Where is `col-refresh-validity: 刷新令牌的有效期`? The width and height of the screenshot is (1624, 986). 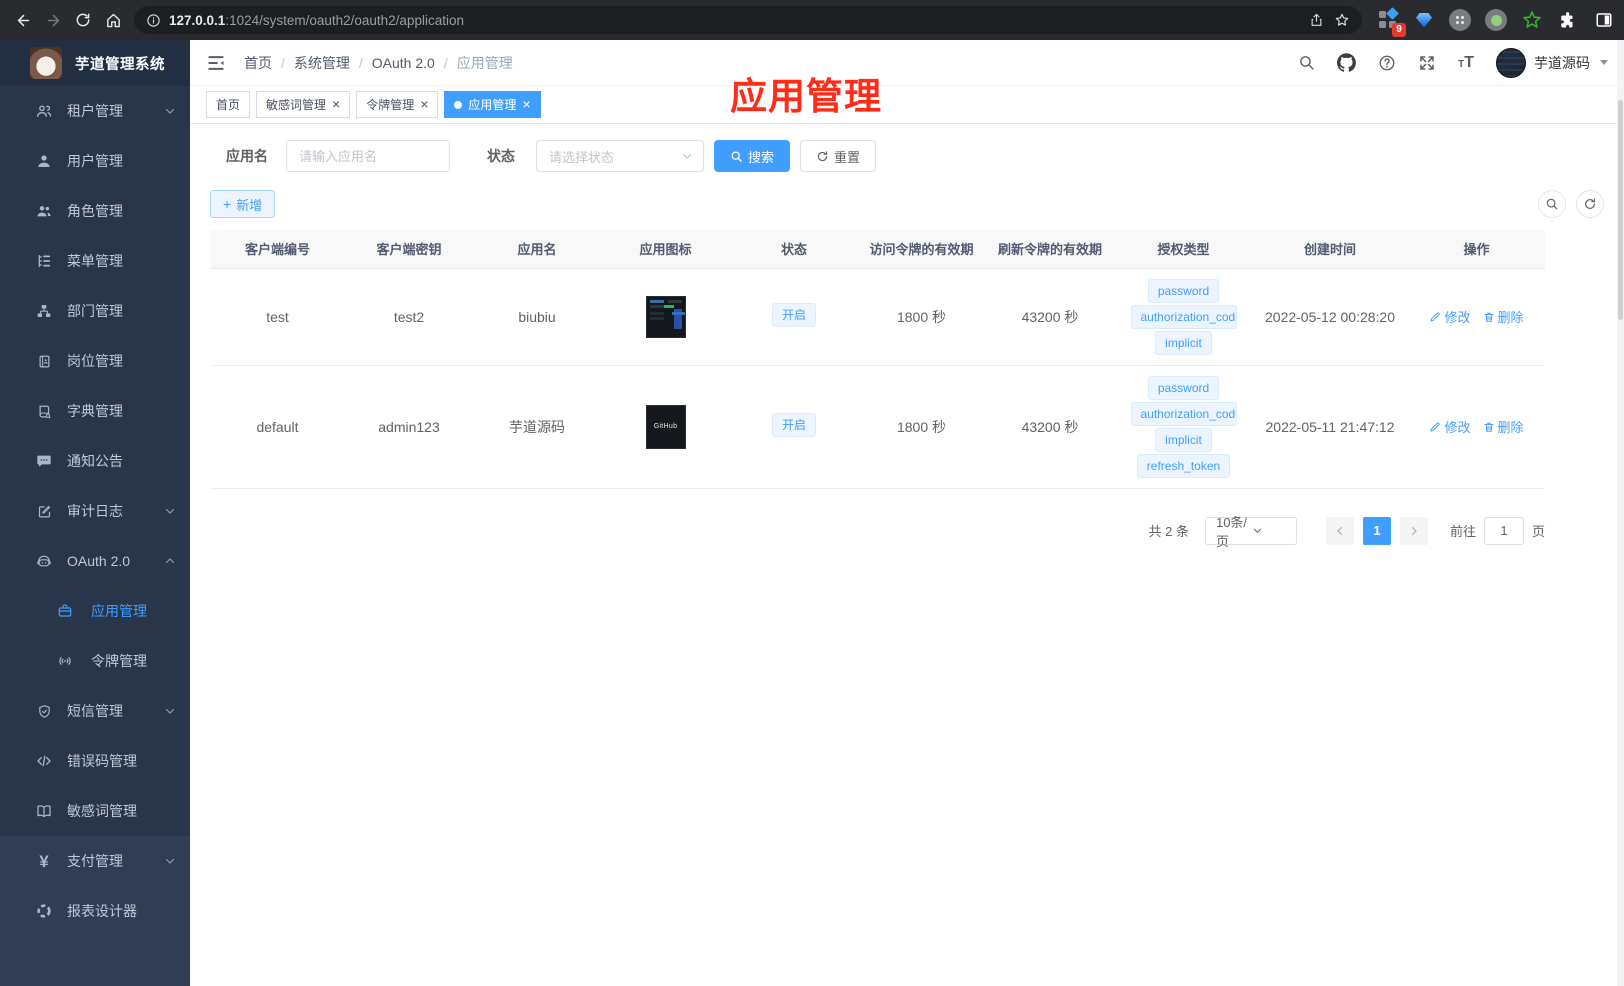
col-refresh-validity: 刷新令牌的有效期 is located at coordinates (1050, 249).